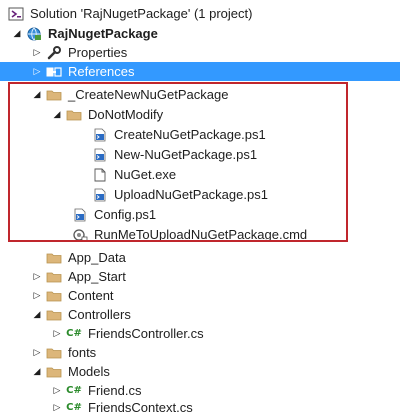 This screenshot has width=400, height=417. I want to click on controllers-label: Controllers, so click(99, 314).